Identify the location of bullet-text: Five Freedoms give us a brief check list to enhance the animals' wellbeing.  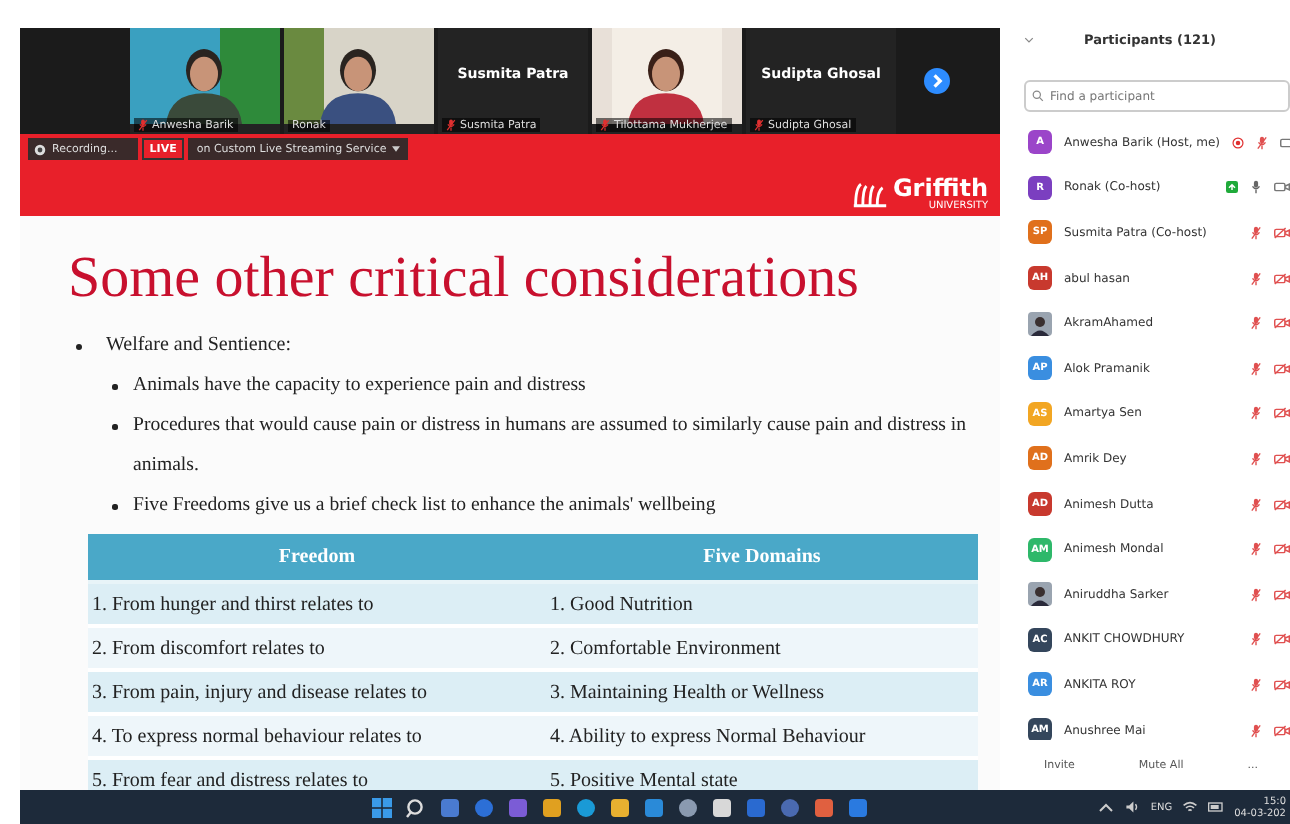
(424, 506).